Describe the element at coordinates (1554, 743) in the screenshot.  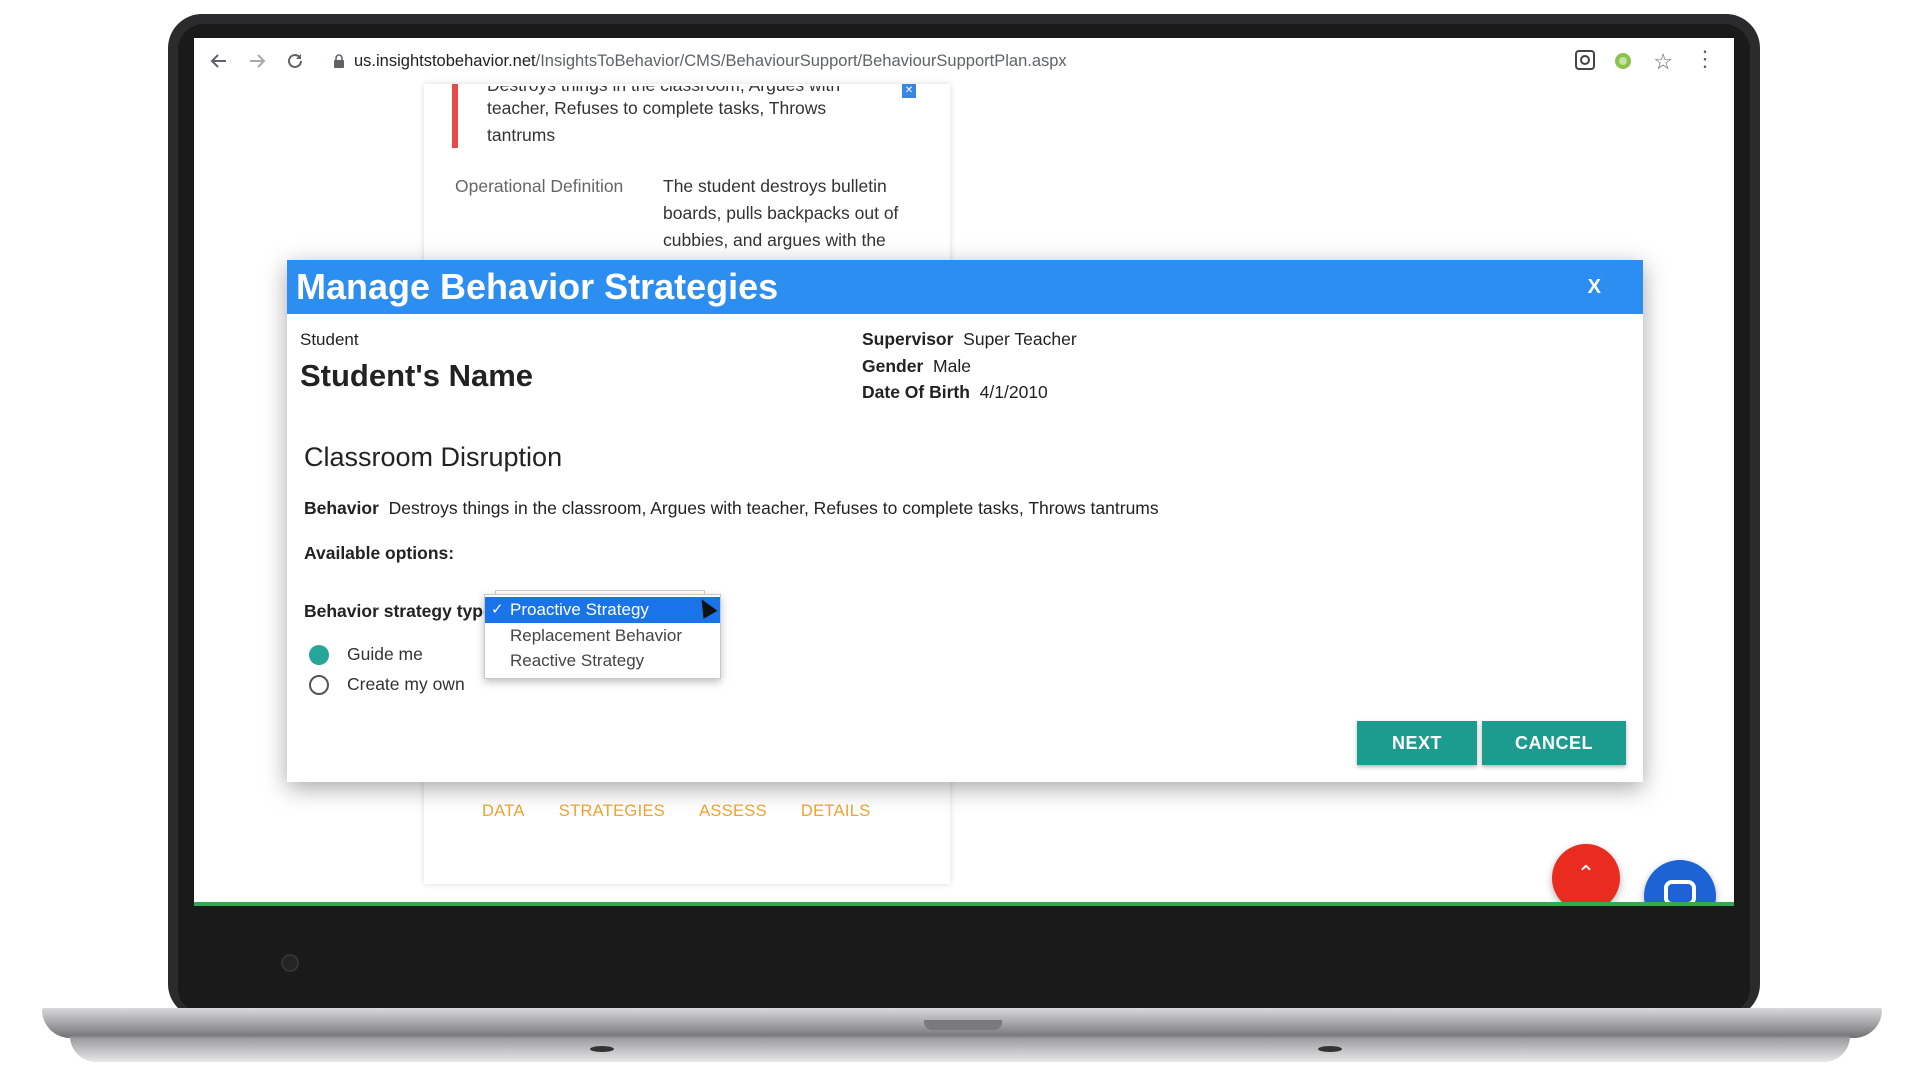
I see `cancel-button: CANCEL` at that location.